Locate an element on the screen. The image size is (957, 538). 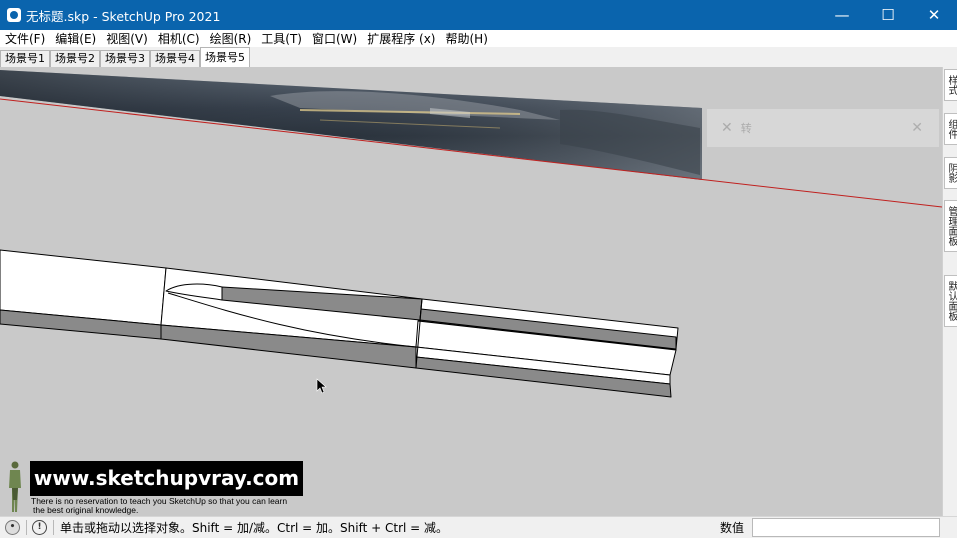
chevron-icon: ✕ is located at coordinates (727, 128).